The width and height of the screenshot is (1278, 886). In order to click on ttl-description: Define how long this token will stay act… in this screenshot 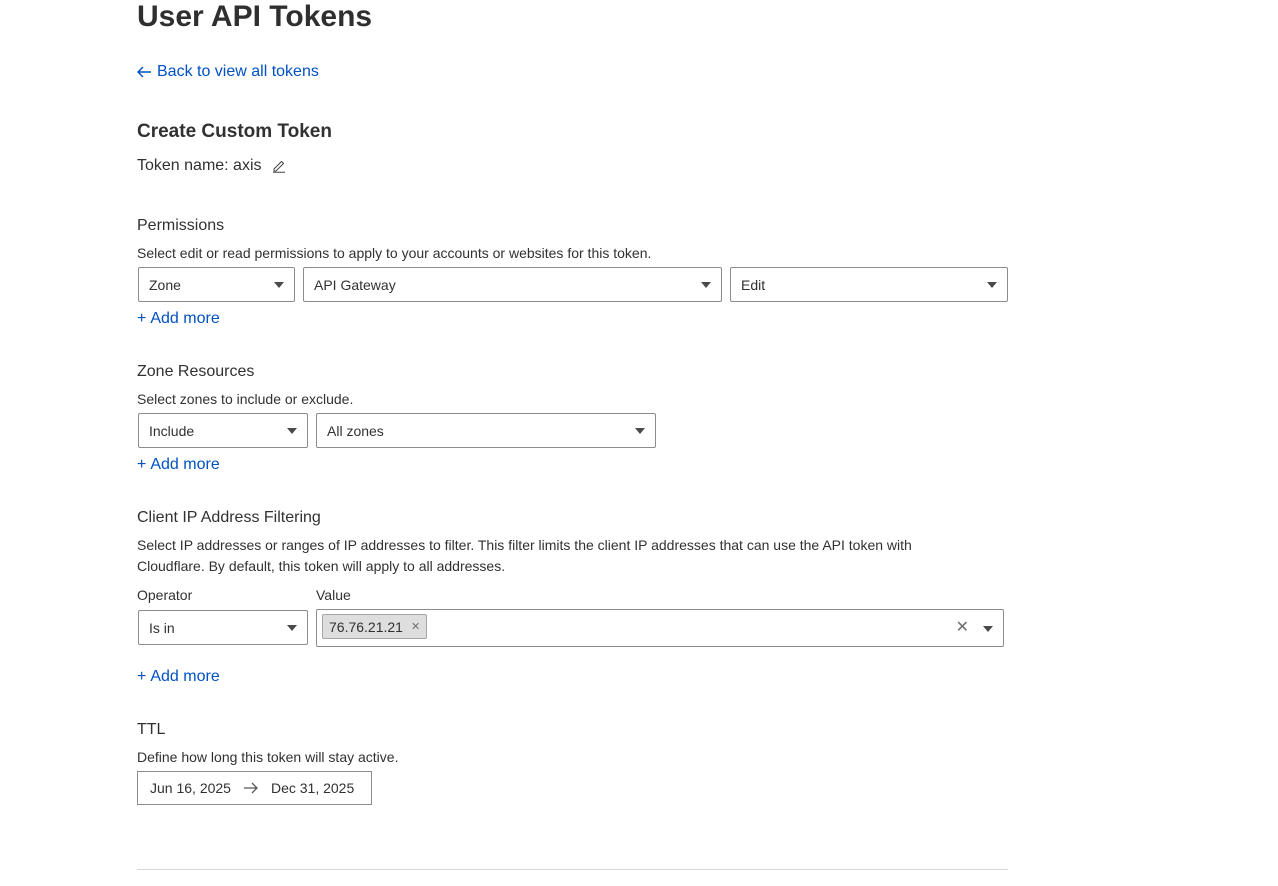, I will do `click(268, 757)`.